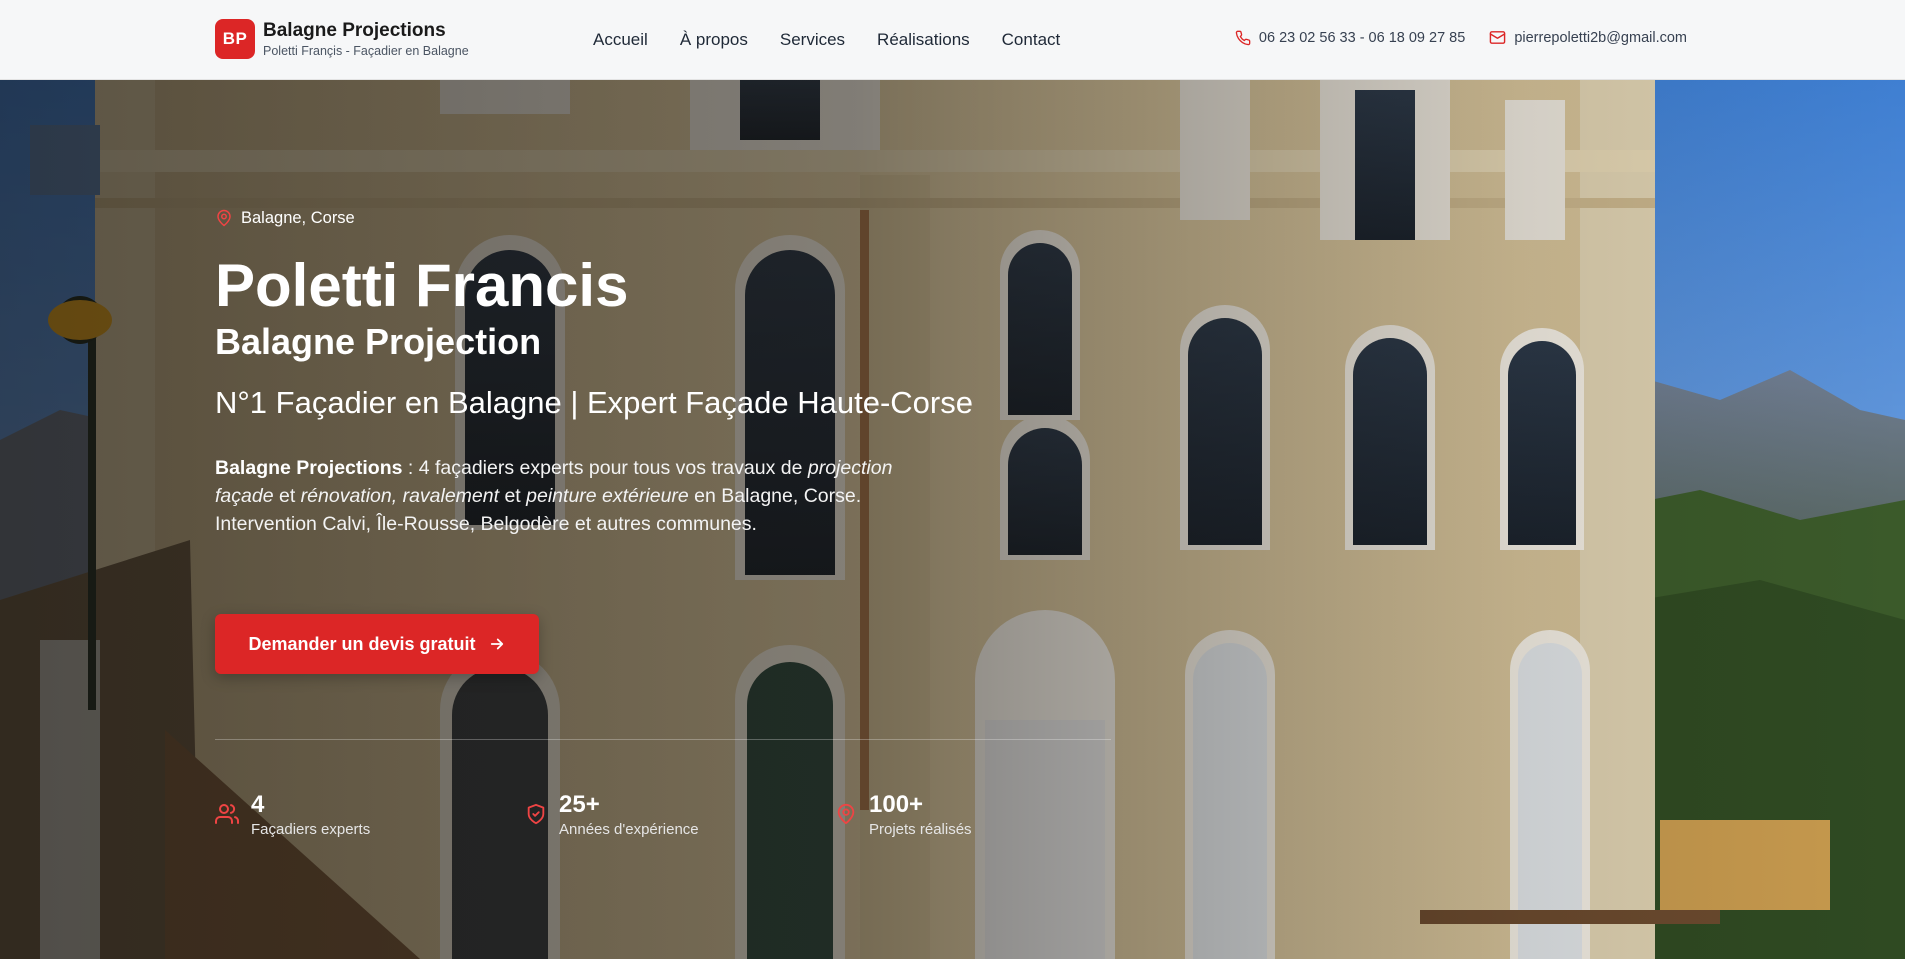 The image size is (1905, 959). What do you see at coordinates (227, 814) in the screenshot?
I see `users-icon` at bounding box center [227, 814].